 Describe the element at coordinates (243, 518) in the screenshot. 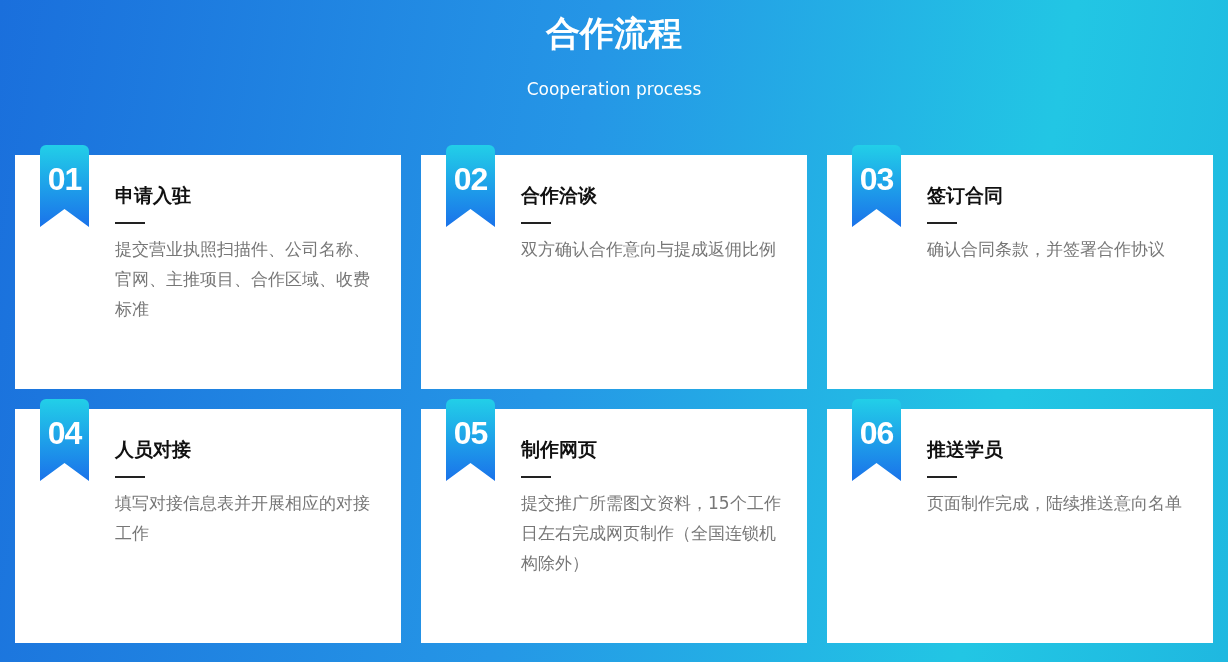

I see `step-description: 填写对接信息表并开展相应的对接工作` at that location.